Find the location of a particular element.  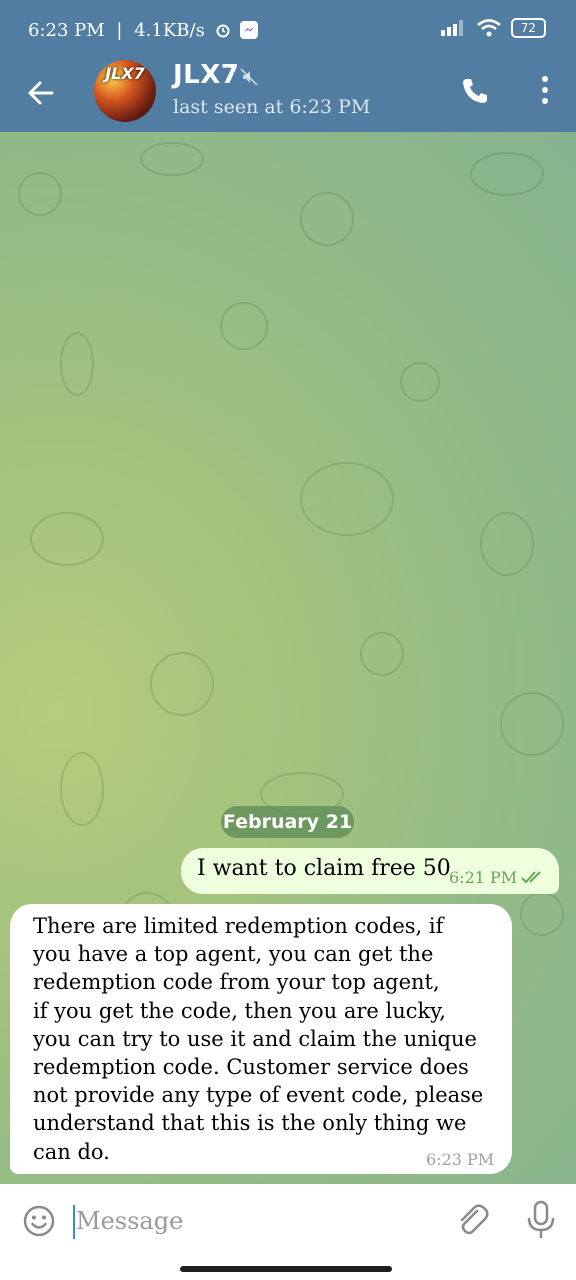

signal-icon is located at coordinates (451, 28).